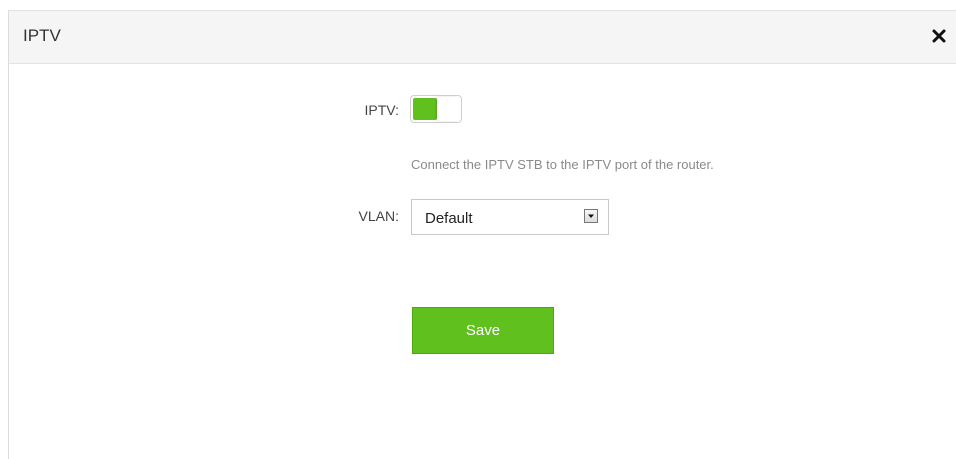 The height and width of the screenshot is (459, 956). Describe the element at coordinates (482, 37) in the screenshot. I see `dialog-header: IPTV` at that location.